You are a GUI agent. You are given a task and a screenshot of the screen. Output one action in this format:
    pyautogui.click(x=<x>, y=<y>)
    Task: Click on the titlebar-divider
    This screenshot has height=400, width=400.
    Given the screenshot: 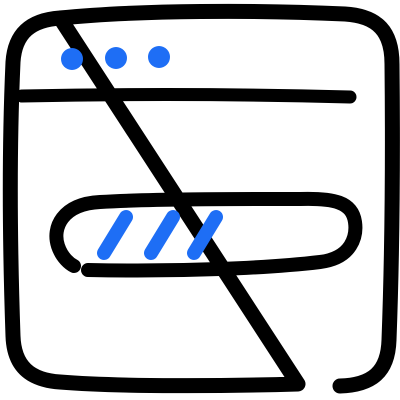 What is the action you would take?
    pyautogui.click(x=186, y=96)
    